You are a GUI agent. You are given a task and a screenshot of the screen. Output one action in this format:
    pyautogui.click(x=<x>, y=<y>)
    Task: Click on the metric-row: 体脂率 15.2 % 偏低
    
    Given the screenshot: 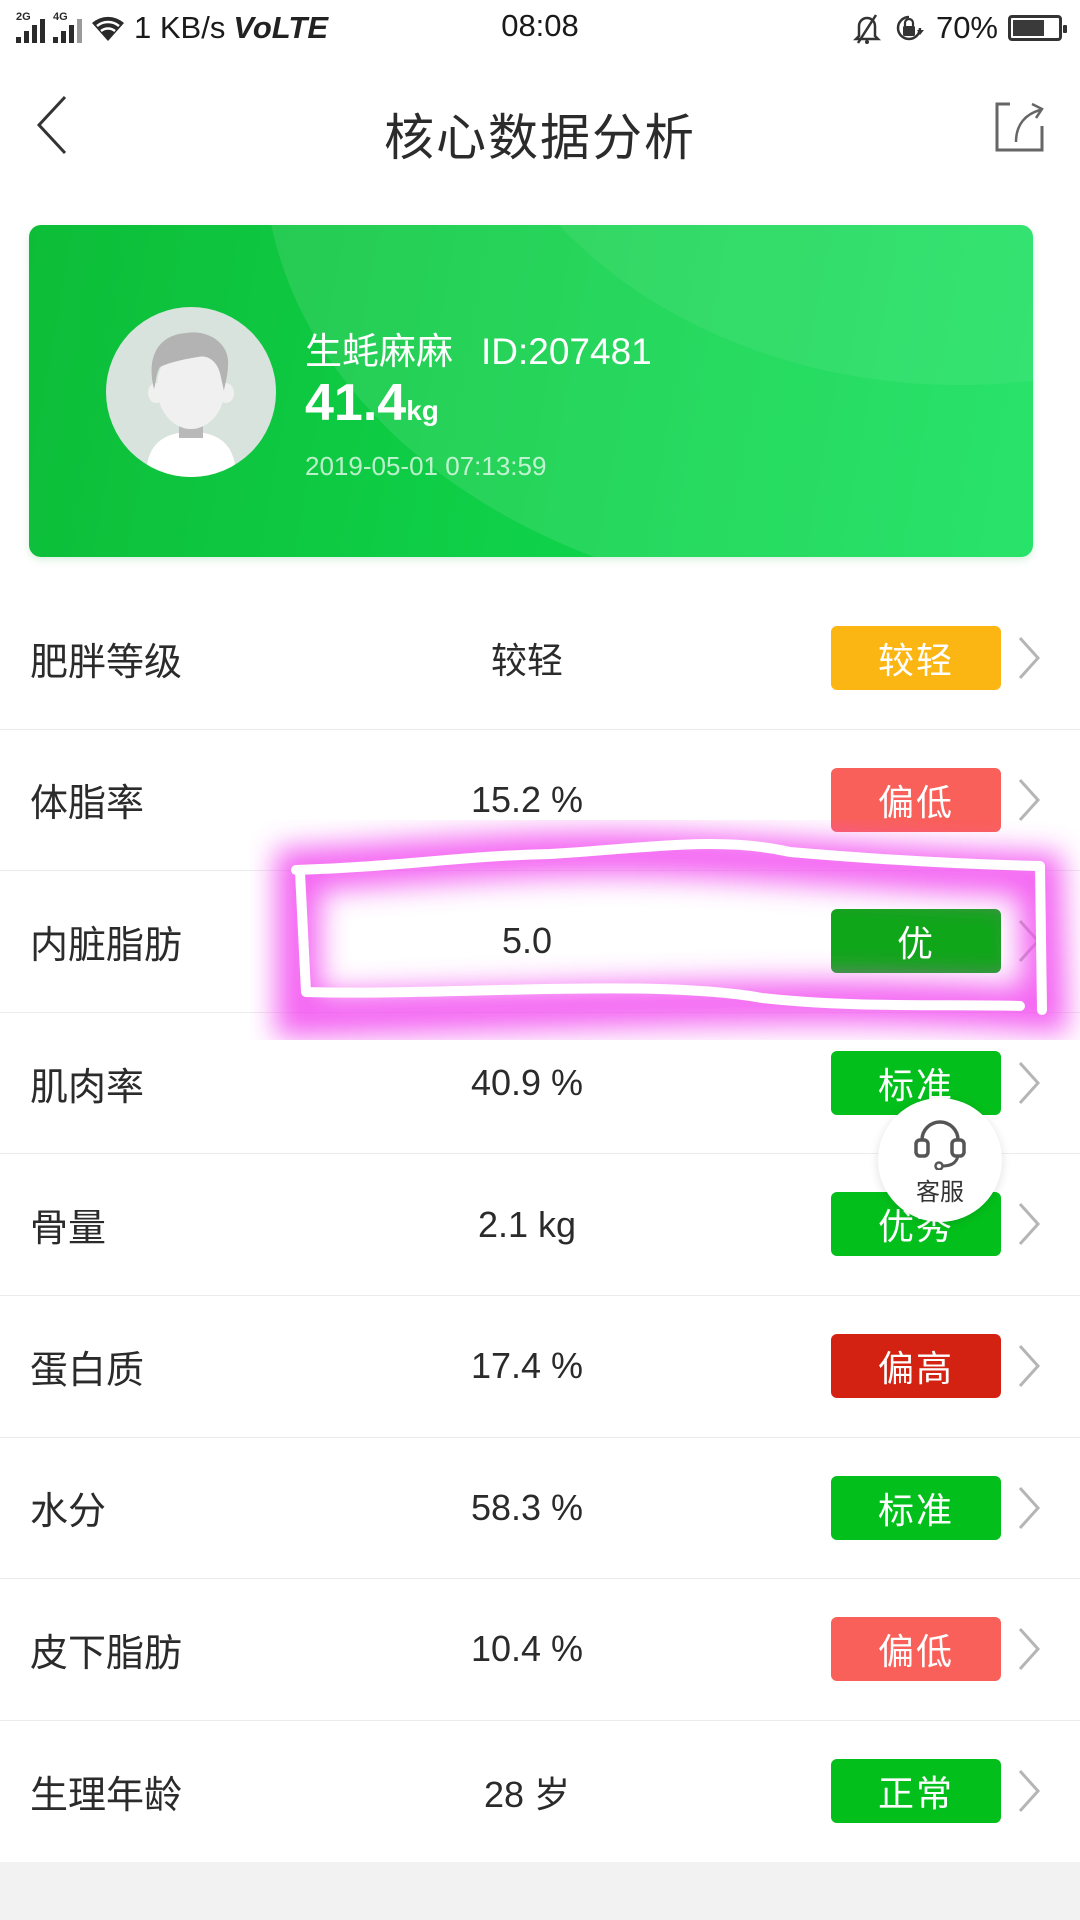 What is the action you would take?
    pyautogui.click(x=540, y=801)
    